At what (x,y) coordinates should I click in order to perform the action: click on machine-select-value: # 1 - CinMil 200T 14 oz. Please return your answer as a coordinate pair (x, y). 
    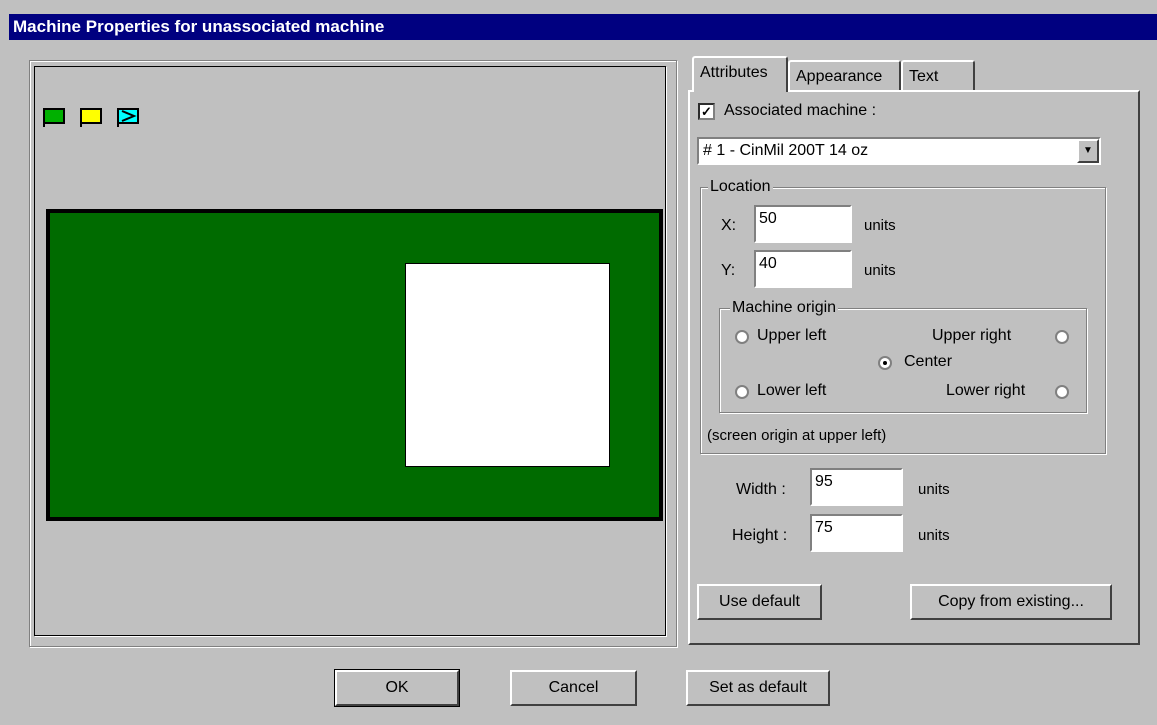
    Looking at the image, I should click on (786, 150).